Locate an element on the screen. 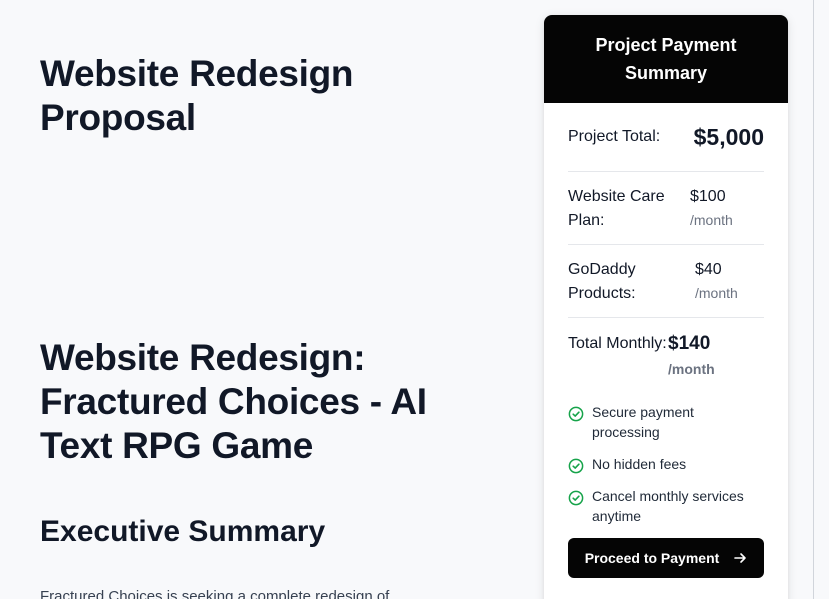  total-monthly-row: Total Monthly: $140 /month is located at coordinates (666, 358).